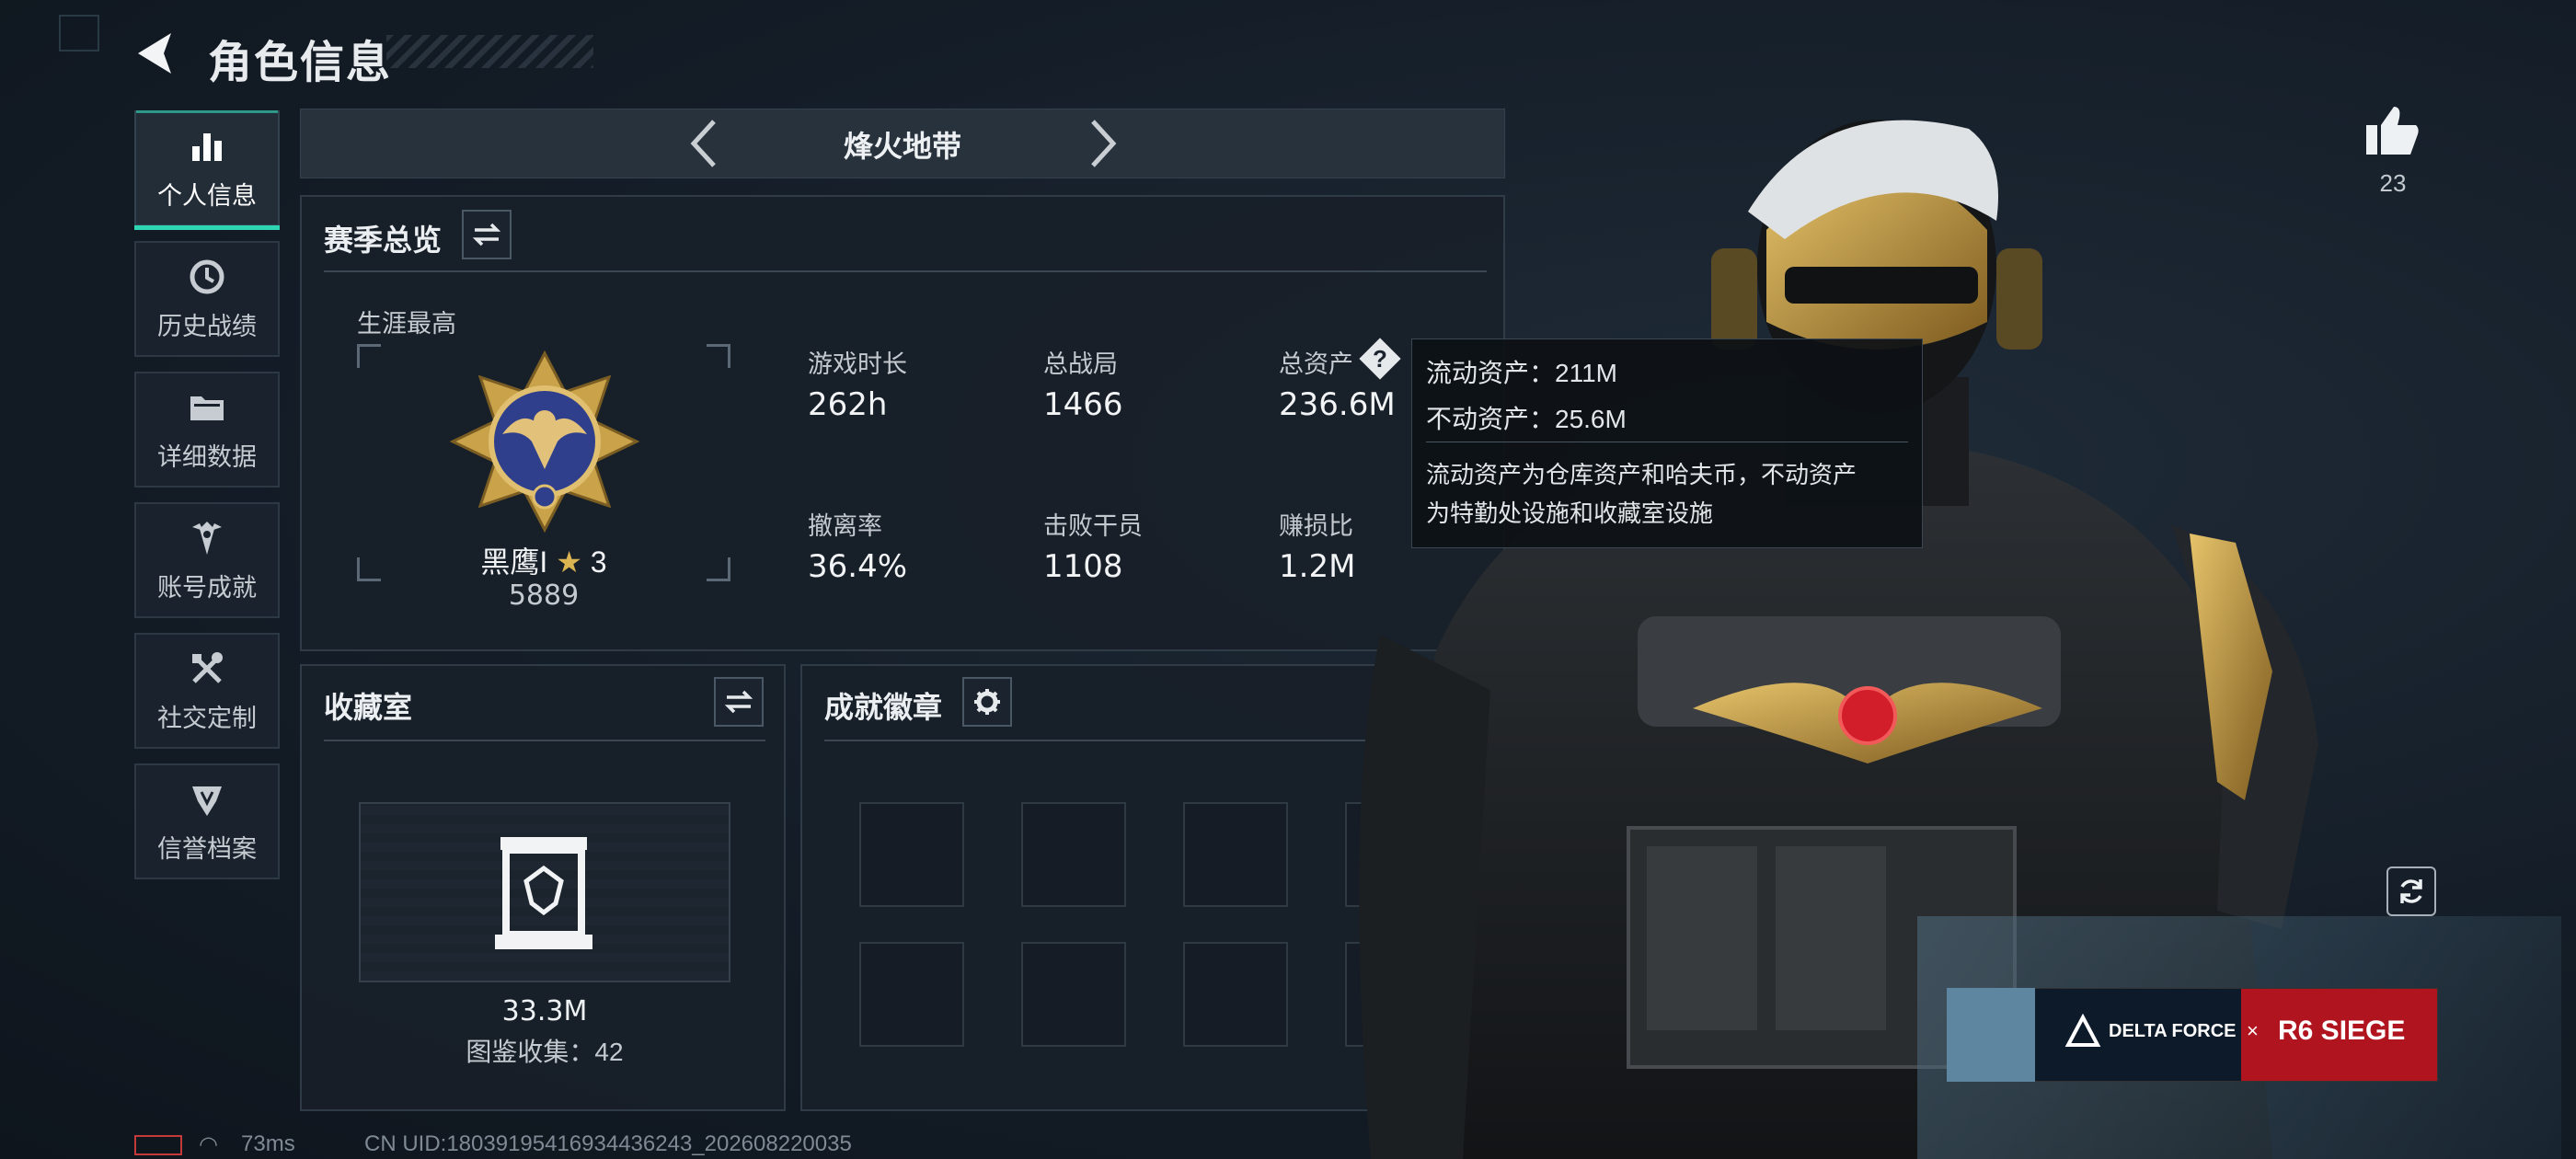  Describe the element at coordinates (544, 740) in the screenshot. I see `panel-divider` at that location.